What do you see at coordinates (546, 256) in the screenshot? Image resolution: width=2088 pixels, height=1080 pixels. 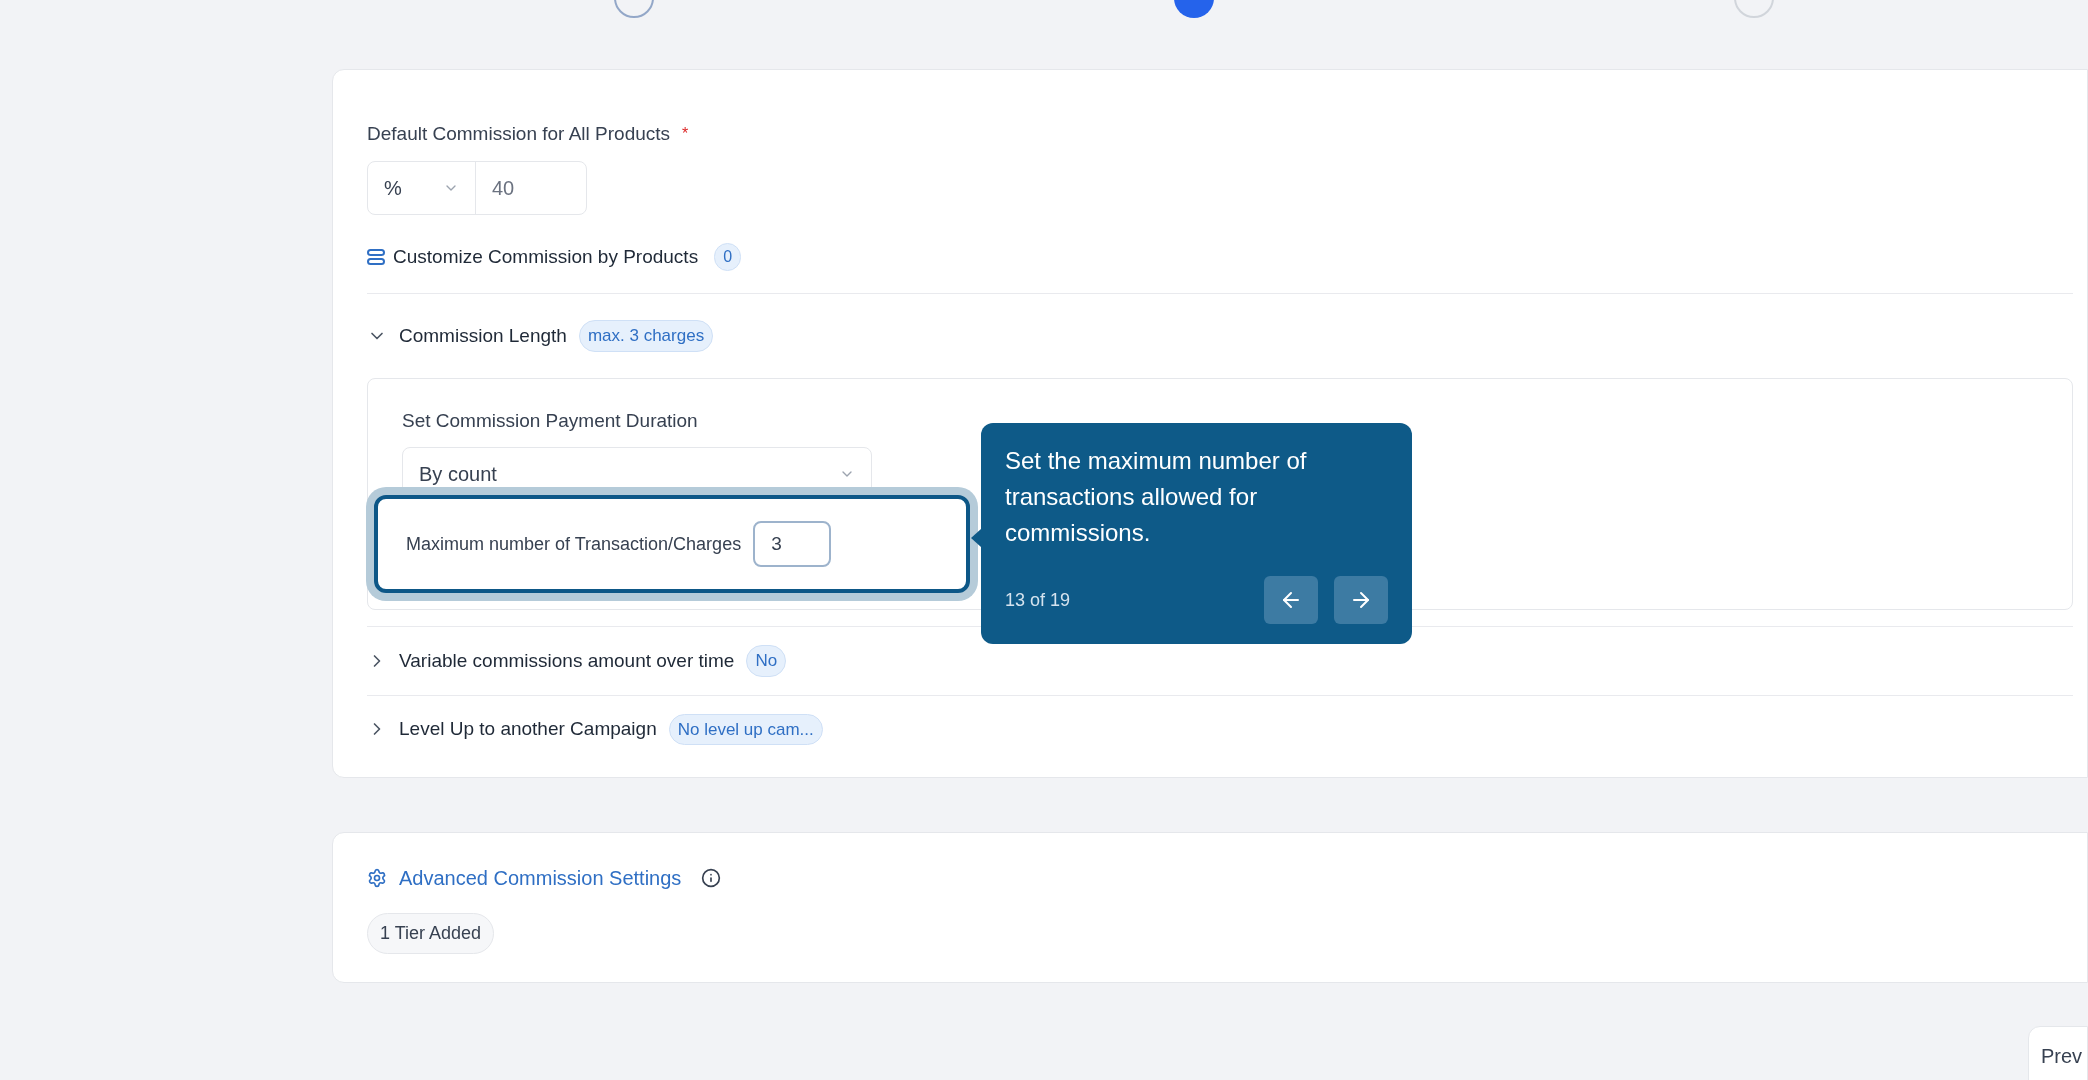 I see `customize-link: Customize Commission by Products` at bounding box center [546, 256].